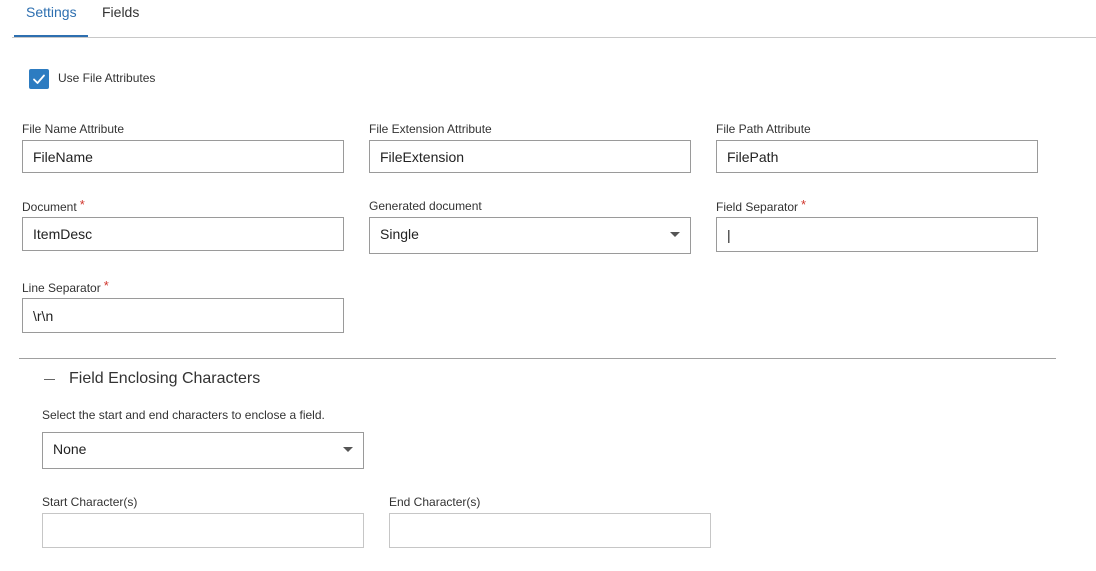 The height and width of the screenshot is (571, 1096). Describe the element at coordinates (877, 156) in the screenshot. I see `file-path-attribute-input` at that location.